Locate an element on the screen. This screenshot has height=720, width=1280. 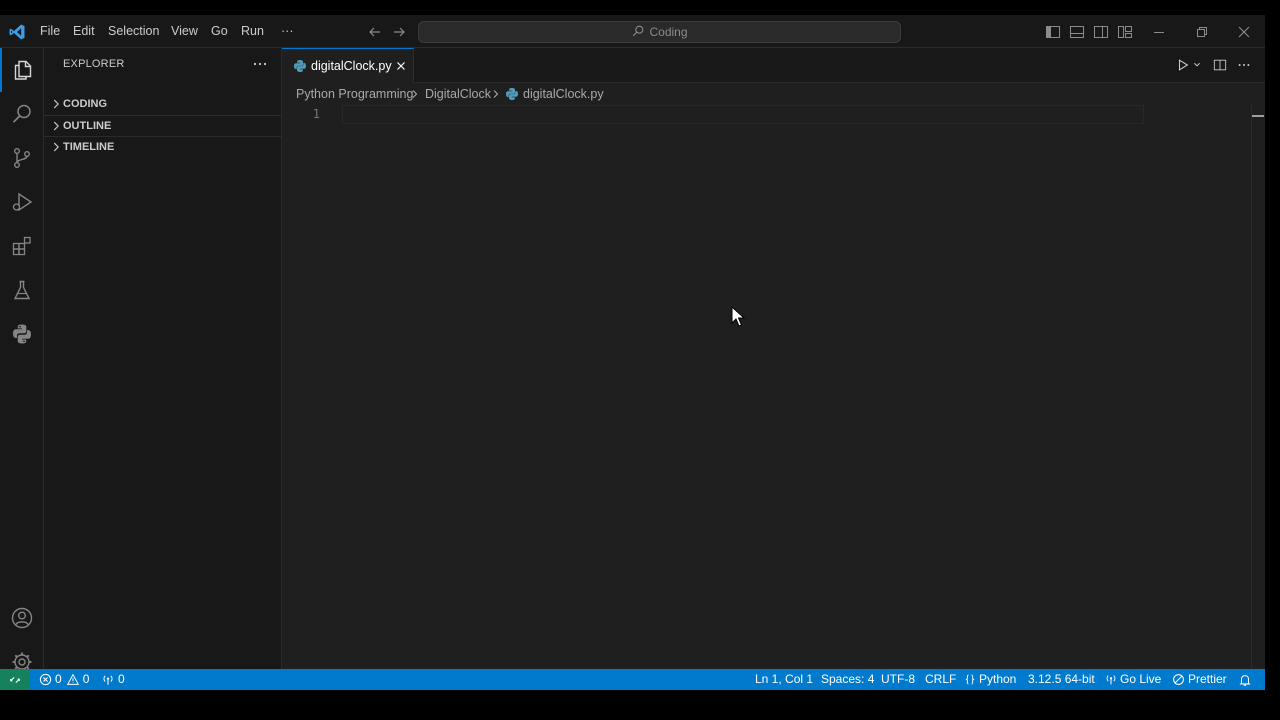
activity-testing is located at coordinates (22, 290).